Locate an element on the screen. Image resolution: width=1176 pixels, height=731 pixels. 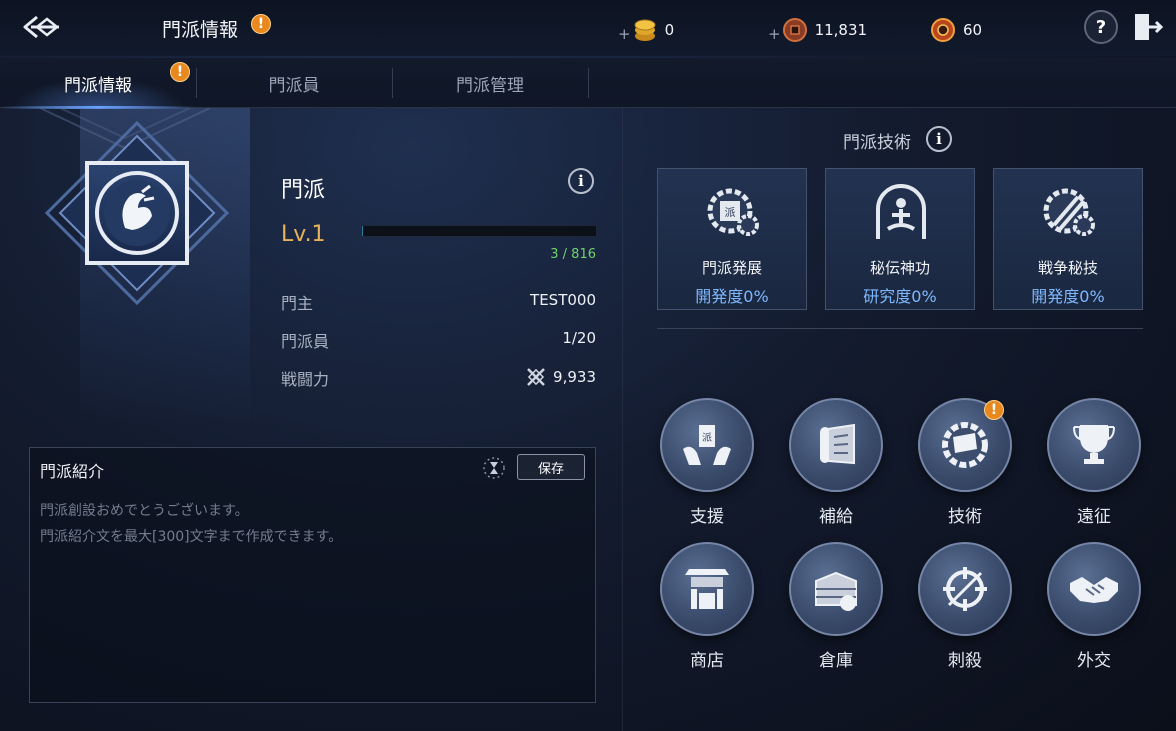
intro-line-2: 門派紹介文を最大[300]文字まで作成できます。 is located at coordinates (191, 537).